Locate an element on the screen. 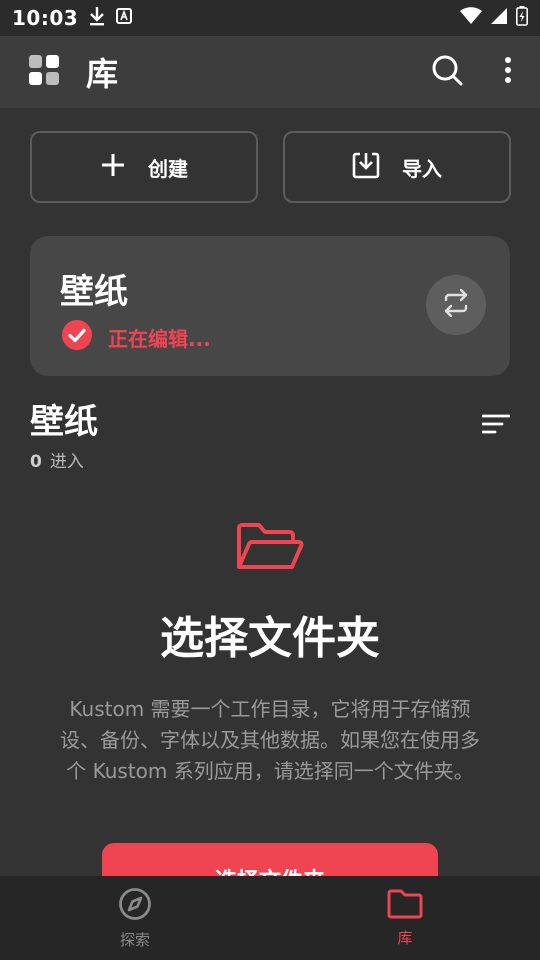 This screenshot has width=540, height=960. section-title: 壁纸 is located at coordinates (64, 422).